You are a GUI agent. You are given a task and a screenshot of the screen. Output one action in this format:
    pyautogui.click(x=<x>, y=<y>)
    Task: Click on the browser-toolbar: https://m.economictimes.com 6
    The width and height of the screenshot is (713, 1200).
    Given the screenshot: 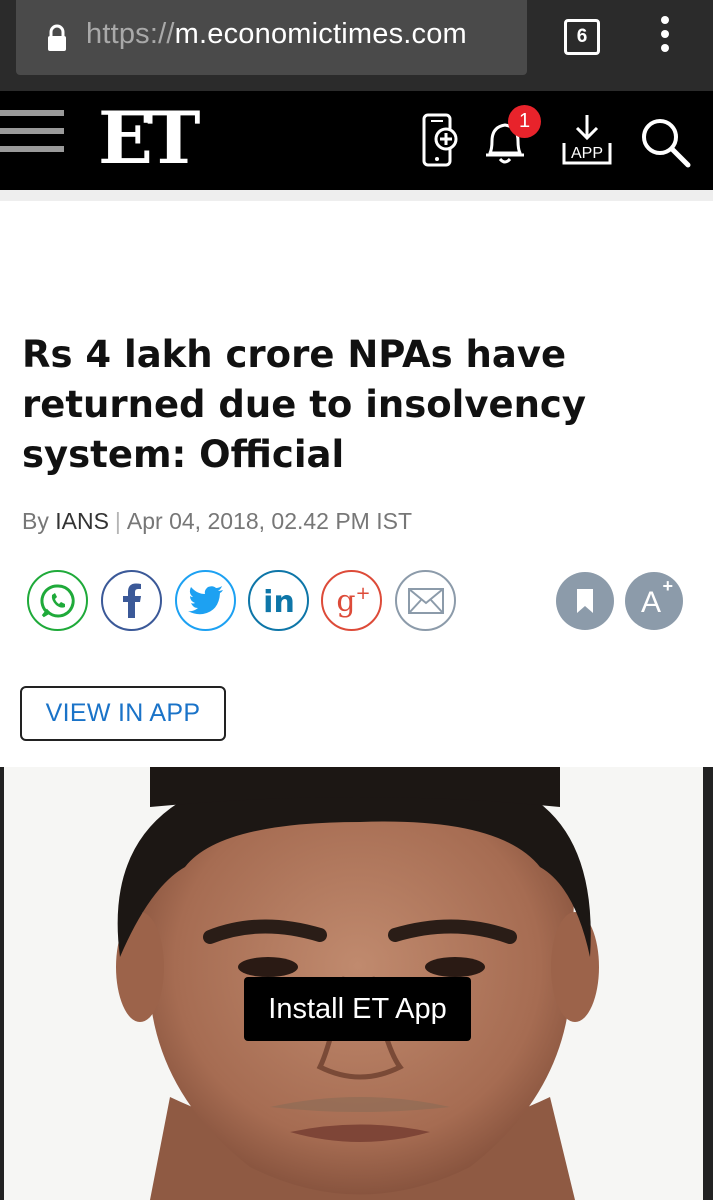 What is the action you would take?
    pyautogui.click(x=356, y=45)
    